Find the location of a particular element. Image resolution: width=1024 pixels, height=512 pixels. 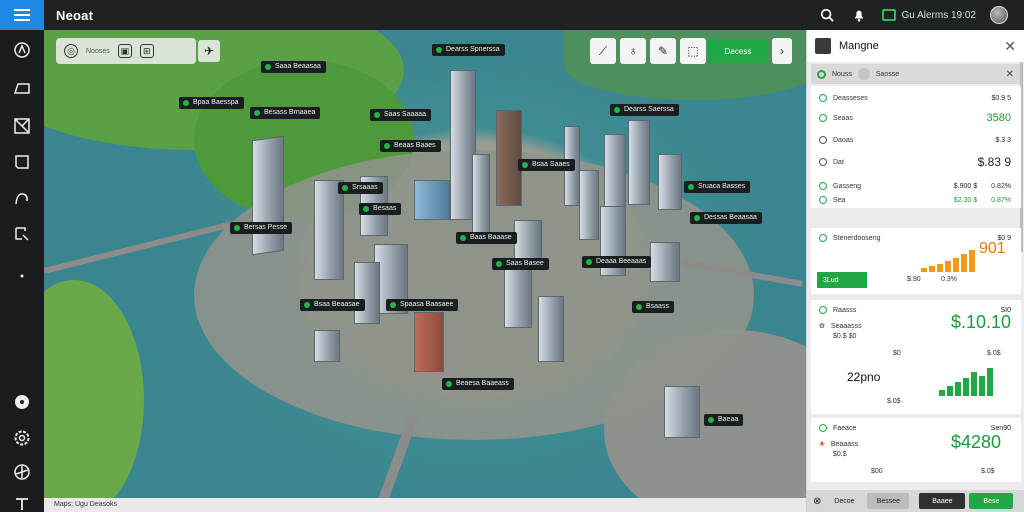

more-tool-icon: › is located at coordinates (782, 51).